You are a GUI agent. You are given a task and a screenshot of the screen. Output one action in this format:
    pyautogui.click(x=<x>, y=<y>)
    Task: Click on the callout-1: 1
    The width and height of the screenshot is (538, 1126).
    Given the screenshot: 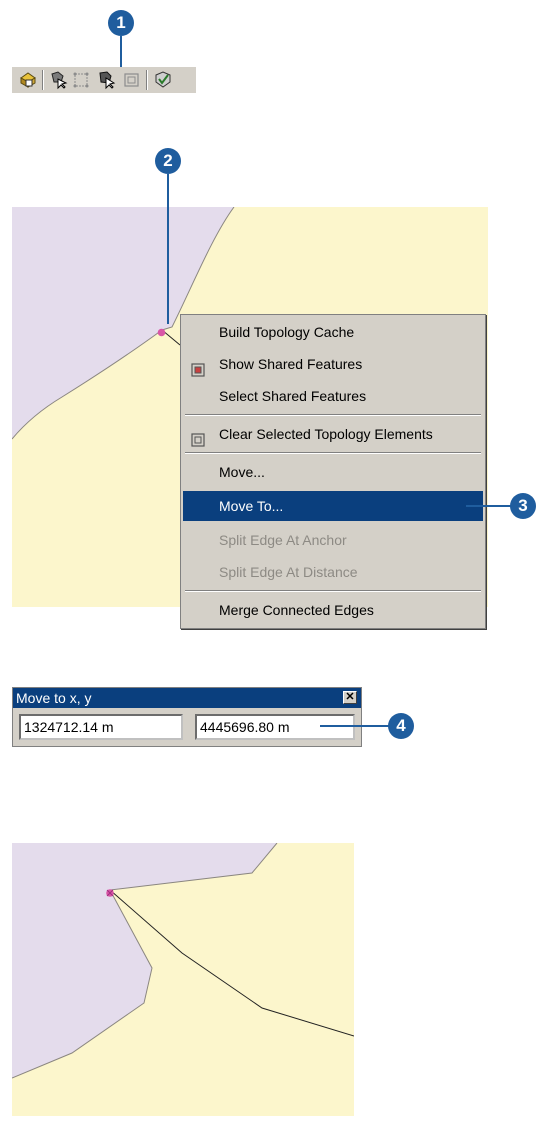 What is the action you would take?
    pyautogui.click(x=121, y=23)
    